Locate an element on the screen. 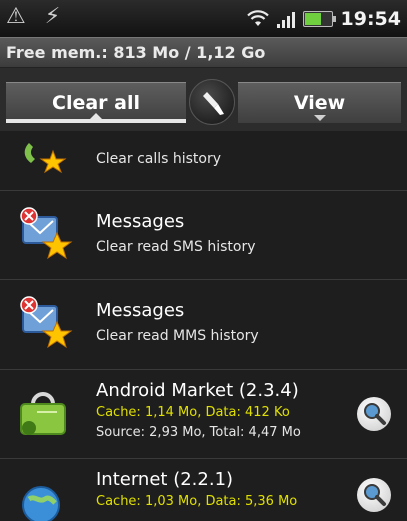 The image size is (407, 521). free-memory-bar: Free mem.: 813 Mo / 1,12 Go is located at coordinates (203, 52).